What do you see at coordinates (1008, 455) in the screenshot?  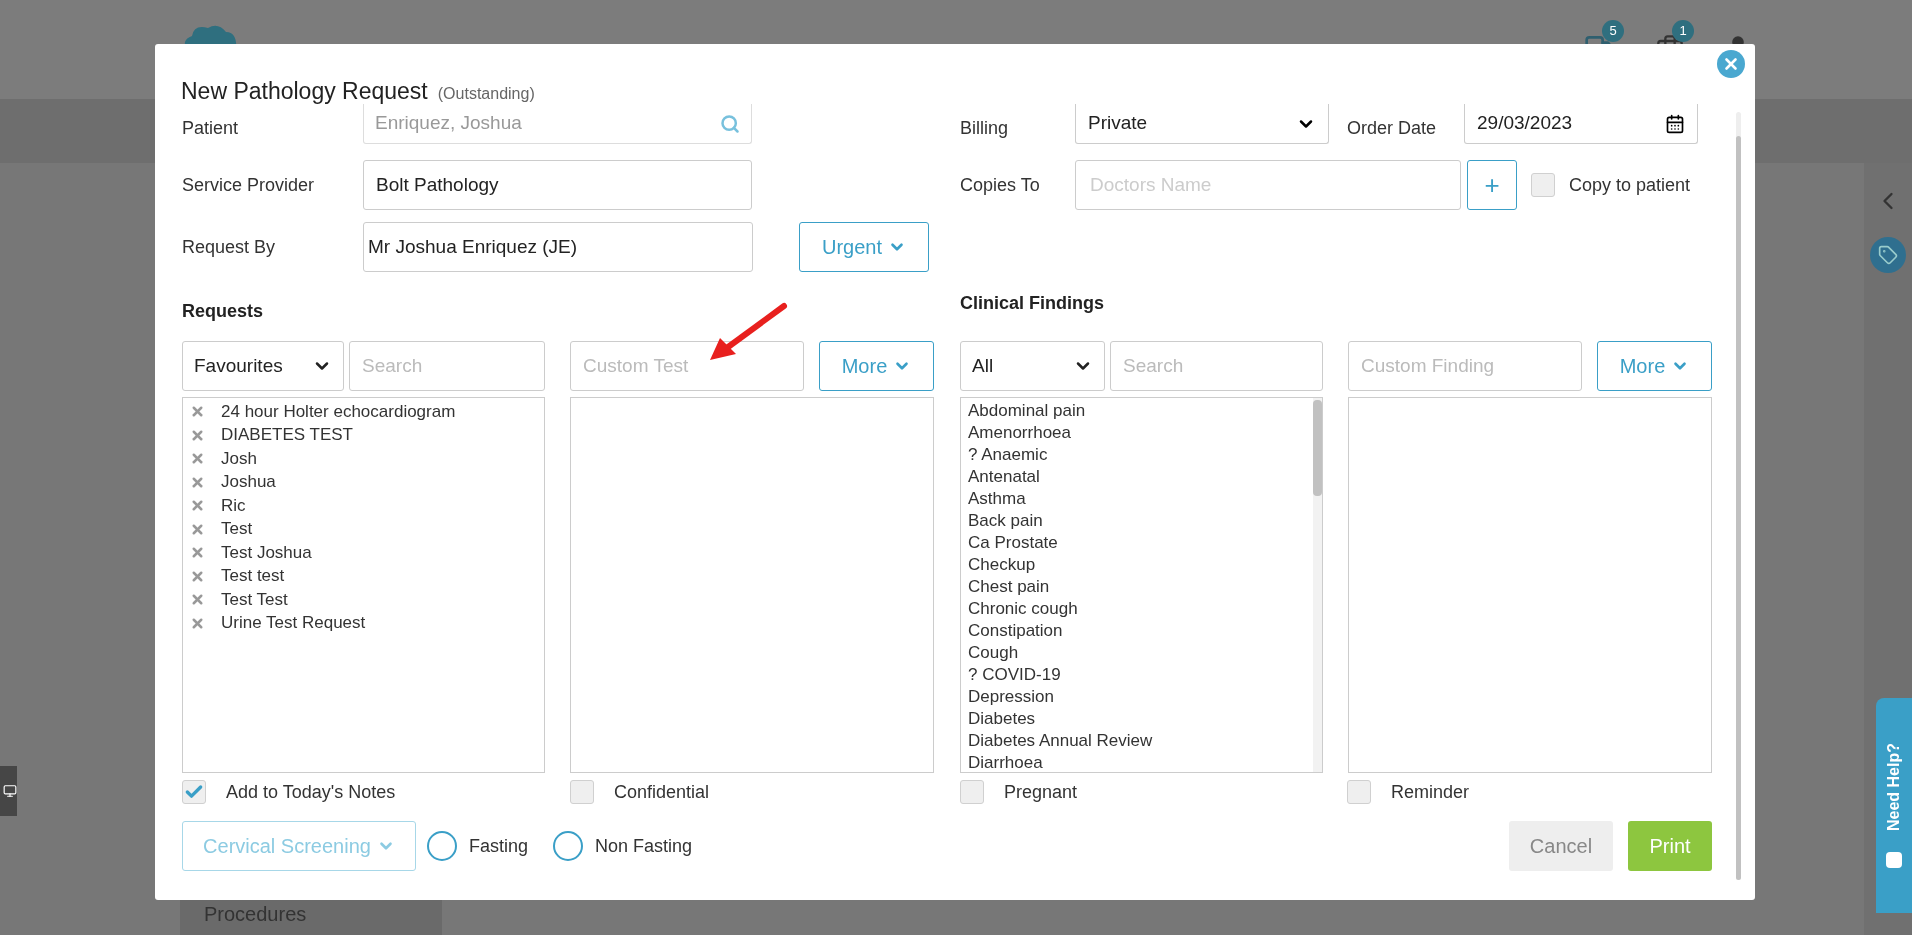 I see `list-item: ? Anaemic` at bounding box center [1008, 455].